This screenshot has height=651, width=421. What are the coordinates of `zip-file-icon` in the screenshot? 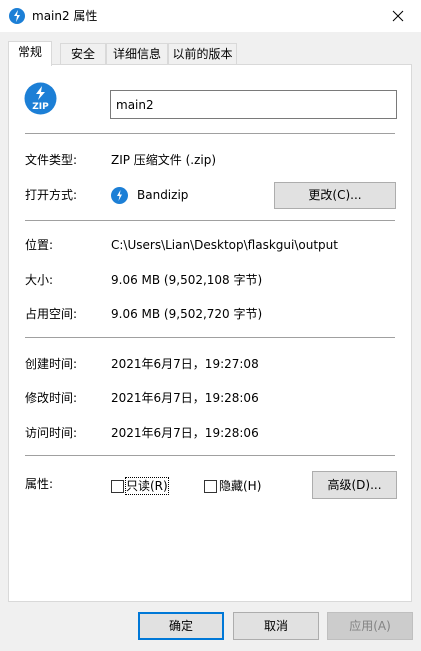 It's located at (17, 16).